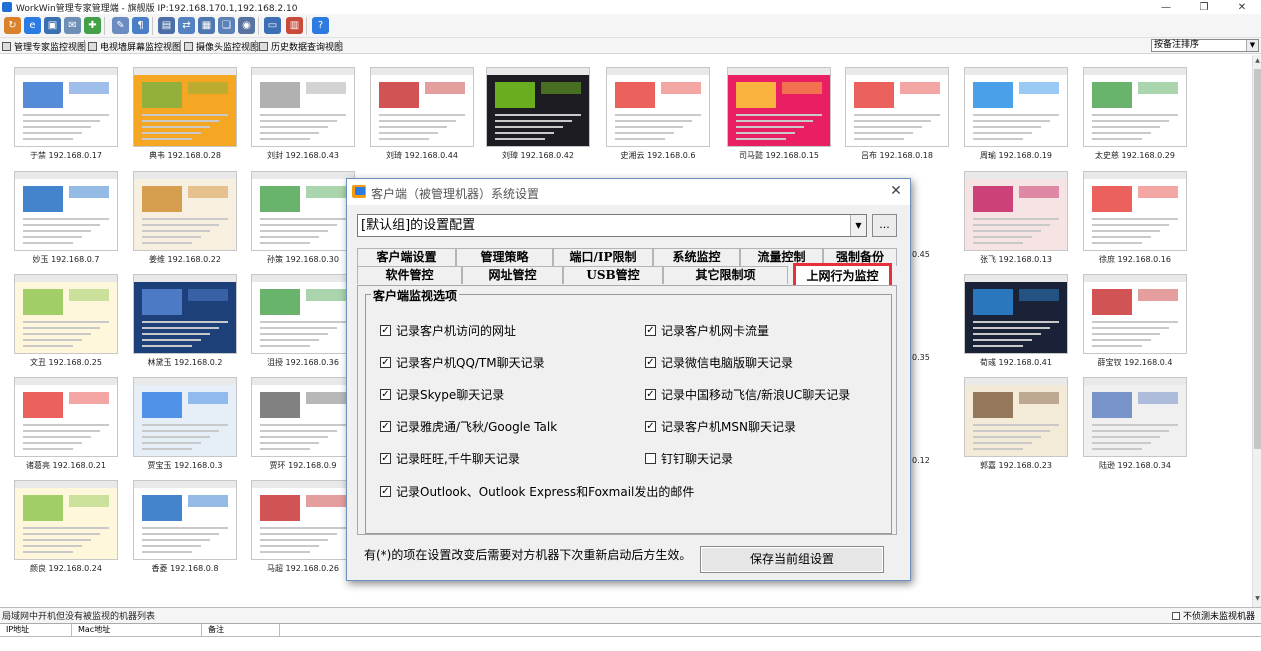 The width and height of the screenshot is (1261, 651). I want to click on refresh-icon: ↻, so click(12, 25).